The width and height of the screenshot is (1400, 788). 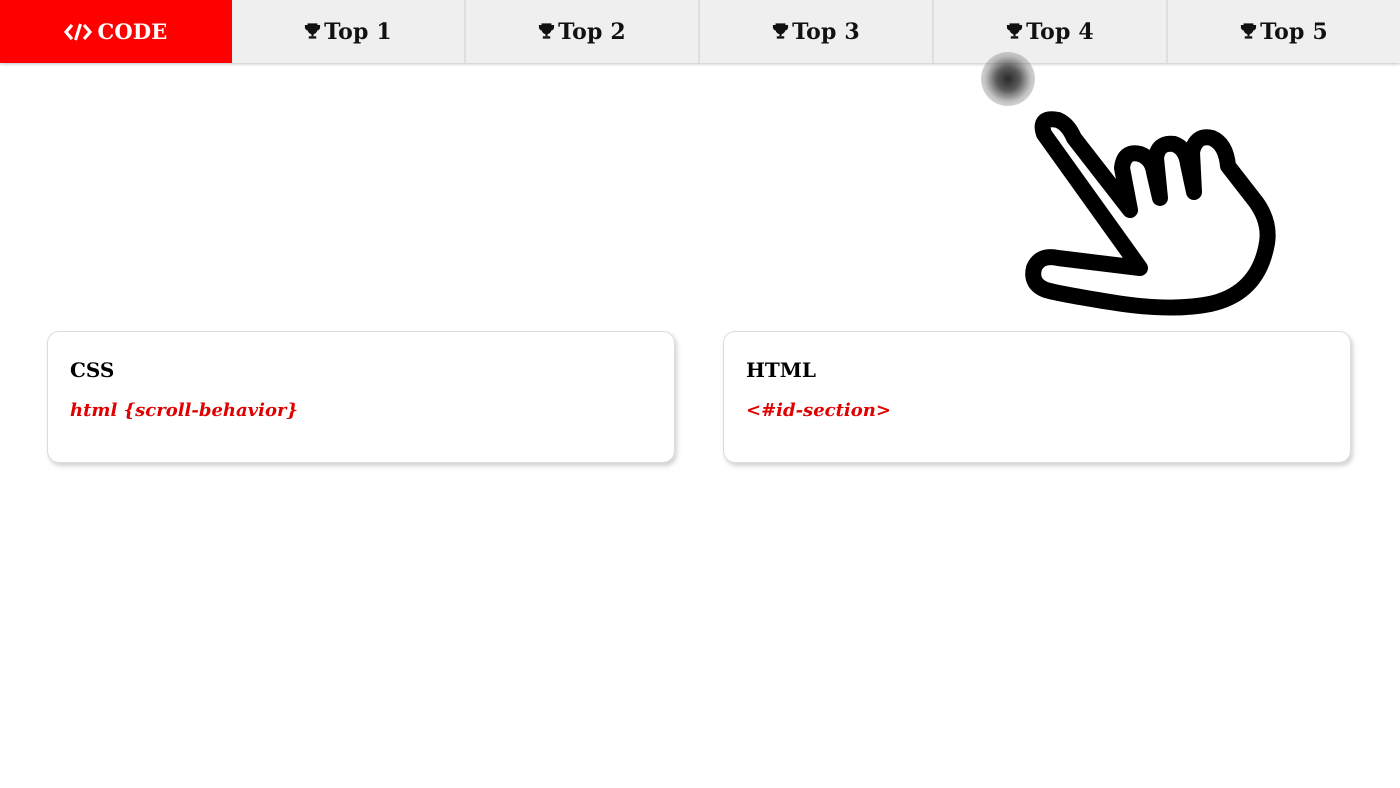 I want to click on nav-top-2: Top 2, so click(x=583, y=31).